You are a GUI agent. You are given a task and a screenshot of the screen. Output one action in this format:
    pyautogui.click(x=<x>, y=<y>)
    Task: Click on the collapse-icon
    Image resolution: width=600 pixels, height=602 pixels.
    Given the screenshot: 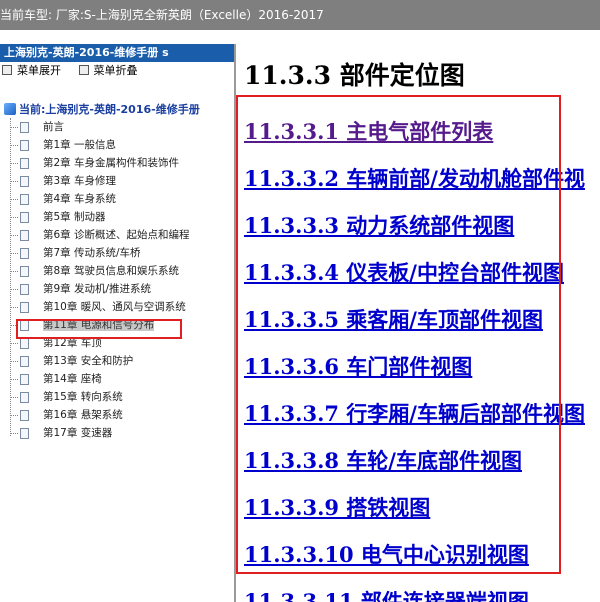 What is the action you would take?
    pyautogui.click(x=83, y=70)
    